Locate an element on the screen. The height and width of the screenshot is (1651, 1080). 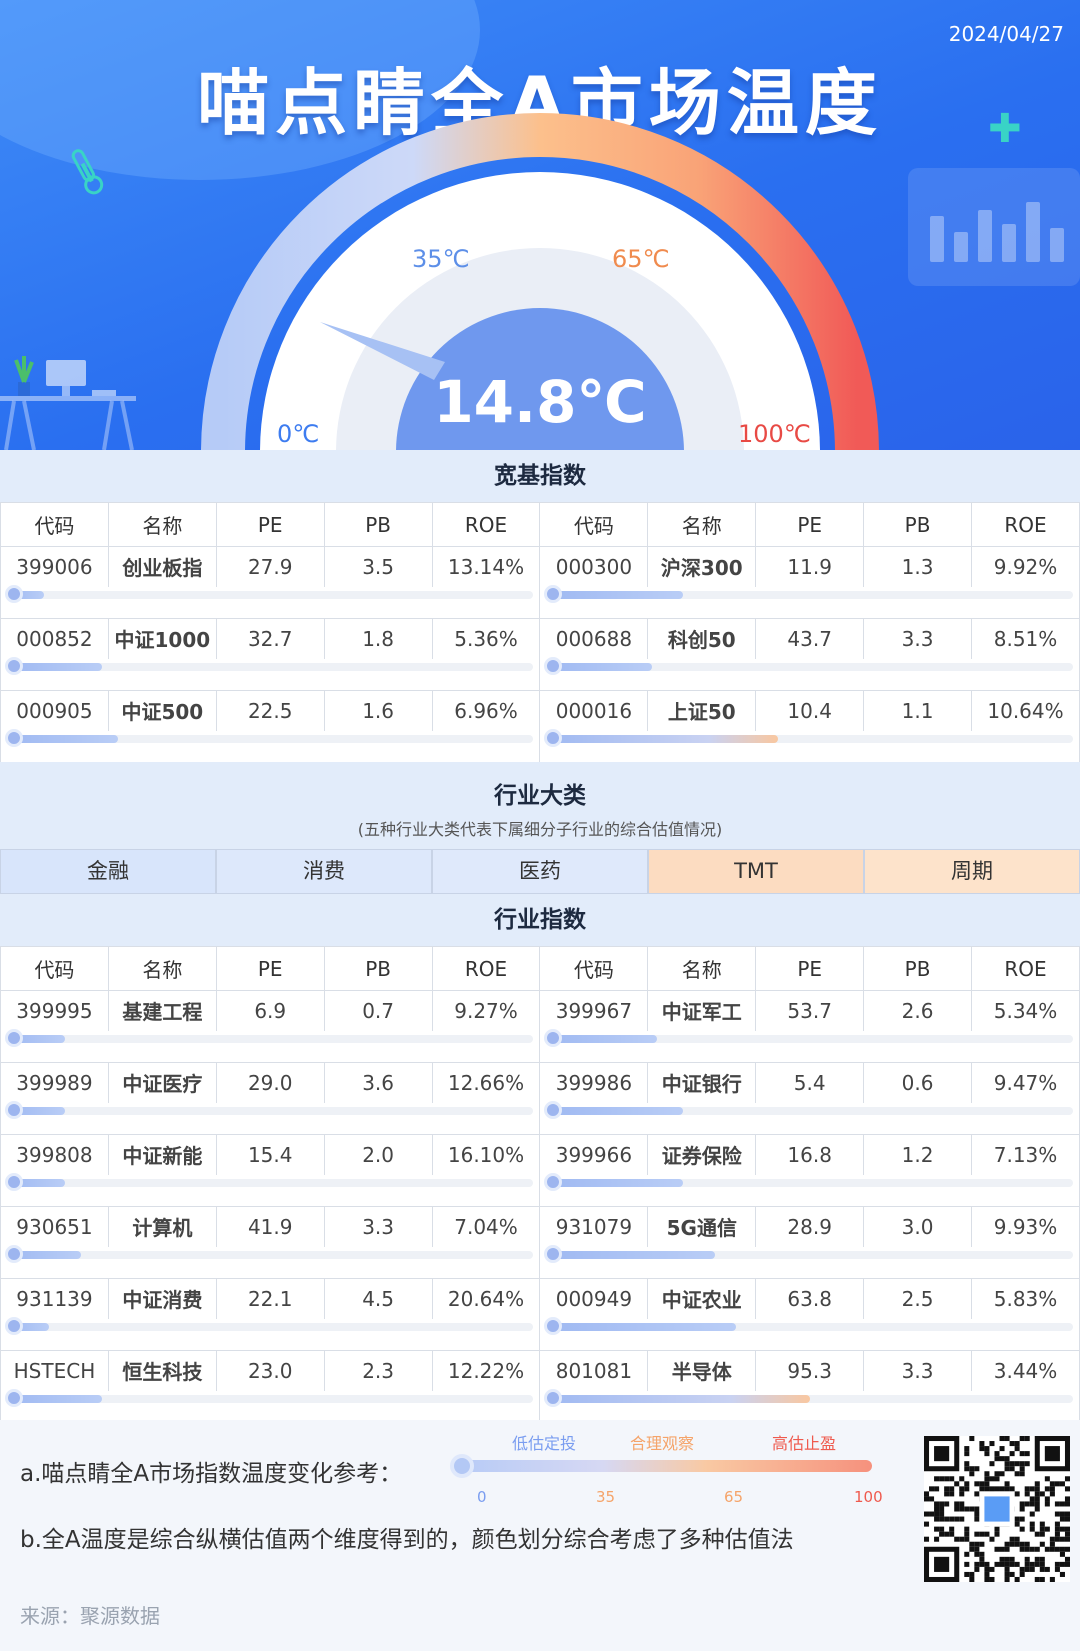
category-tab-2: 医药 is located at coordinates (540, 871).